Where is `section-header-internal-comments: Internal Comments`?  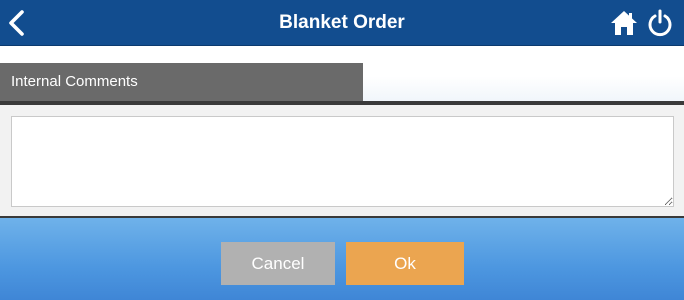
section-header-internal-comments: Internal Comments is located at coordinates (181, 82).